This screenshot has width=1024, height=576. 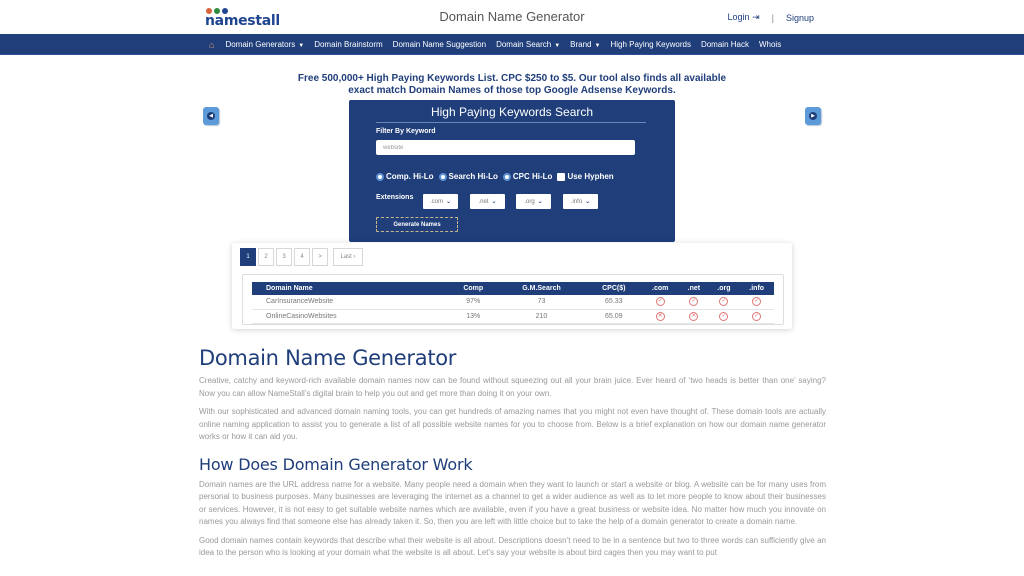 I want to click on com-status-cell: ✕, so click(x=660, y=316).